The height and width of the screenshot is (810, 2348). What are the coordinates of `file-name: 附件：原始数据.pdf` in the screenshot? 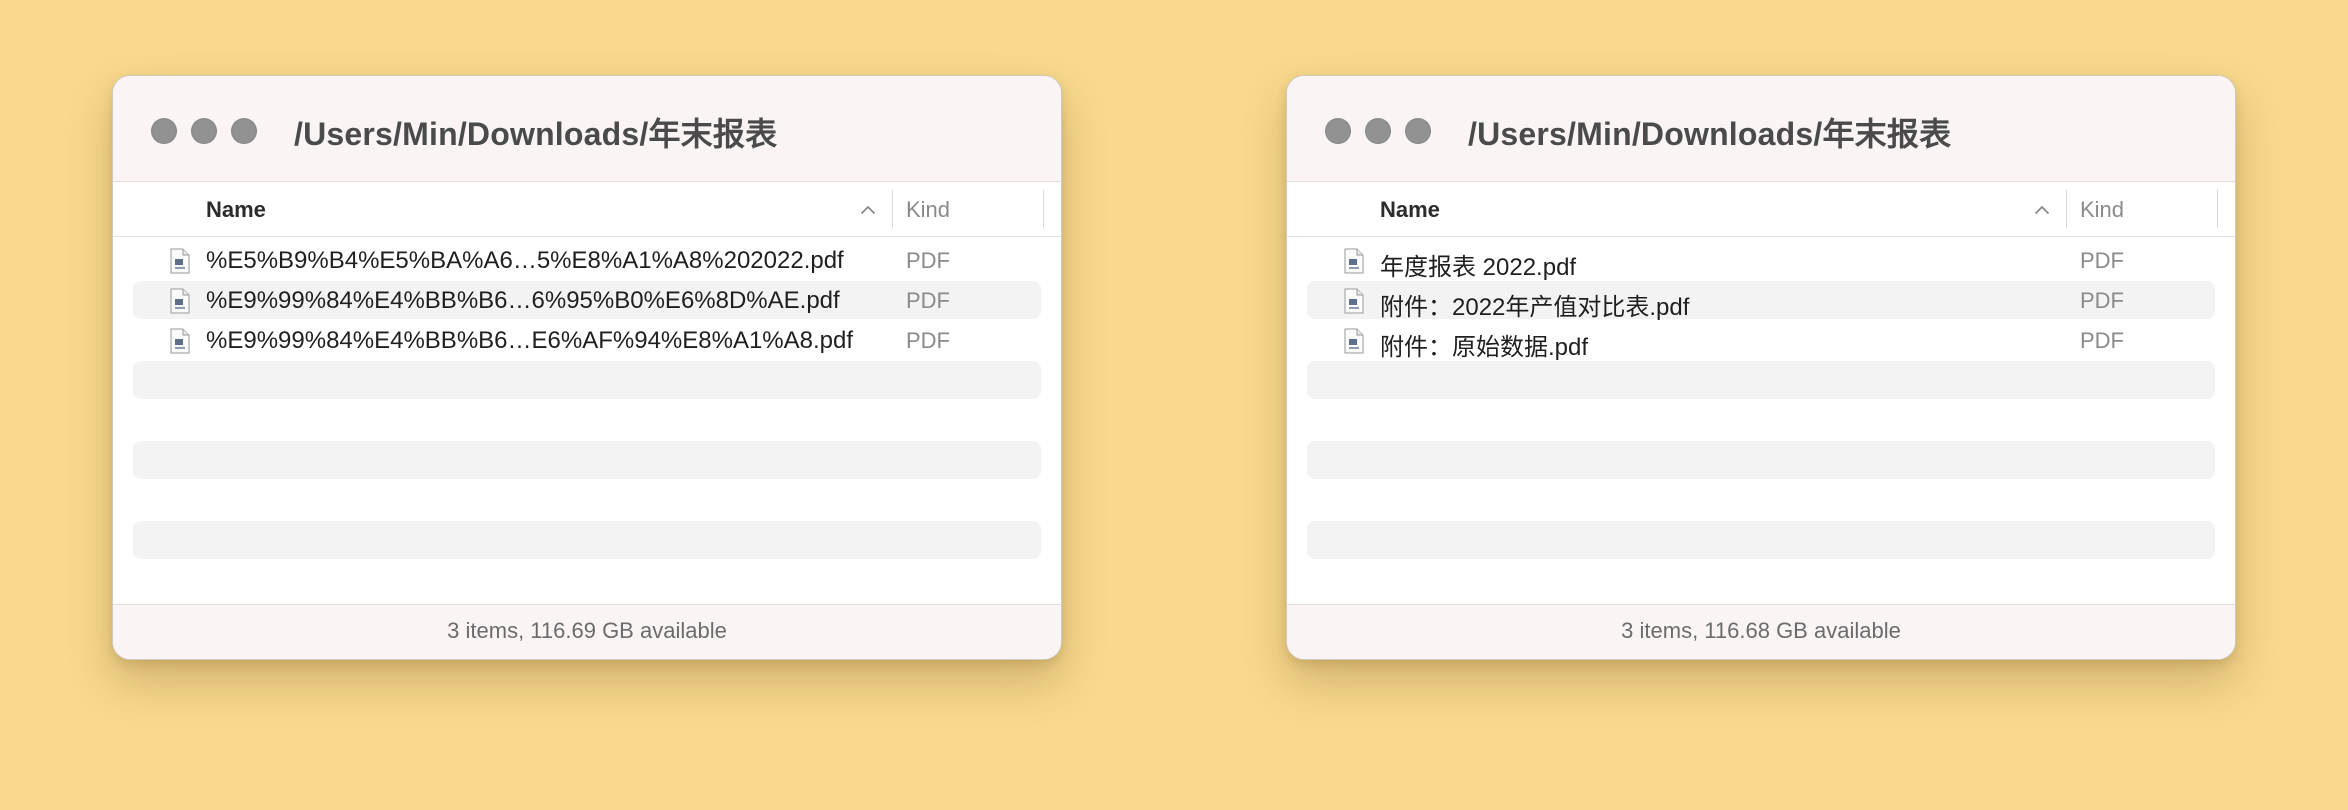 It's located at (1484, 347).